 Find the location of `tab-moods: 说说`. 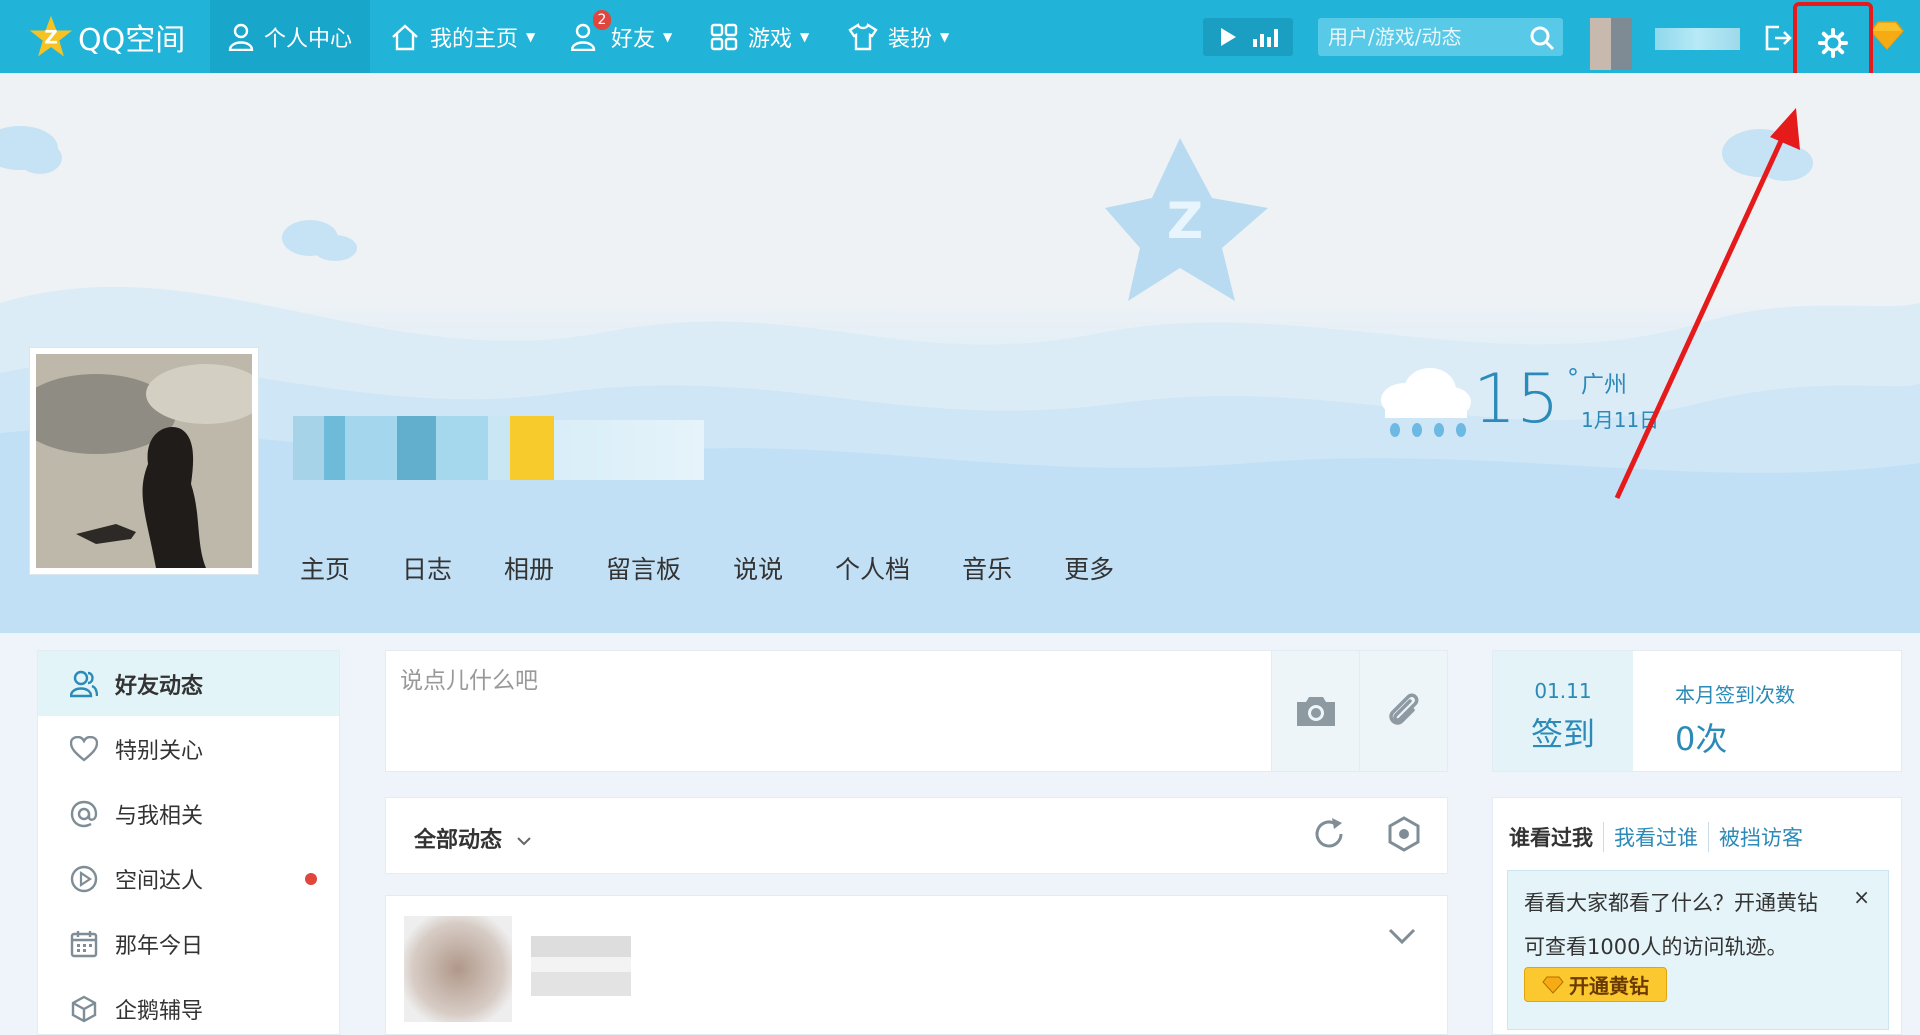

tab-moods: 说说 is located at coordinates (758, 568).